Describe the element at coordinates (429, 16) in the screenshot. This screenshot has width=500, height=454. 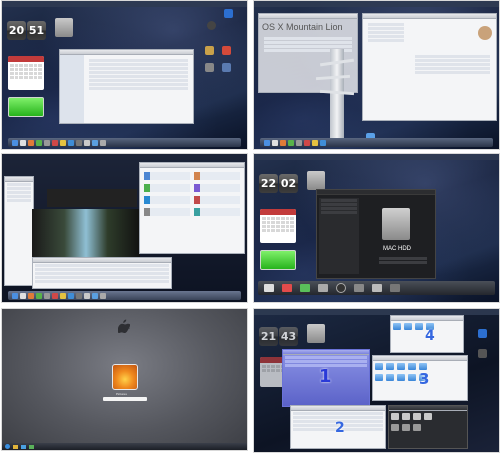
I see `contact-titlebar` at that location.